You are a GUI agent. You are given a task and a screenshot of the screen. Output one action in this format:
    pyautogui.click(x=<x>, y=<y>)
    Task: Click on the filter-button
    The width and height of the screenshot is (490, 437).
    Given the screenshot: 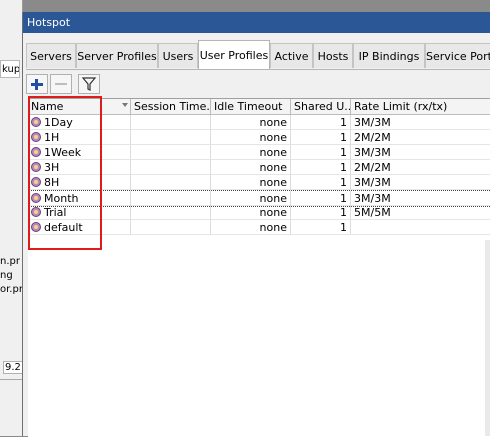 What is the action you would take?
    pyautogui.click(x=89, y=84)
    